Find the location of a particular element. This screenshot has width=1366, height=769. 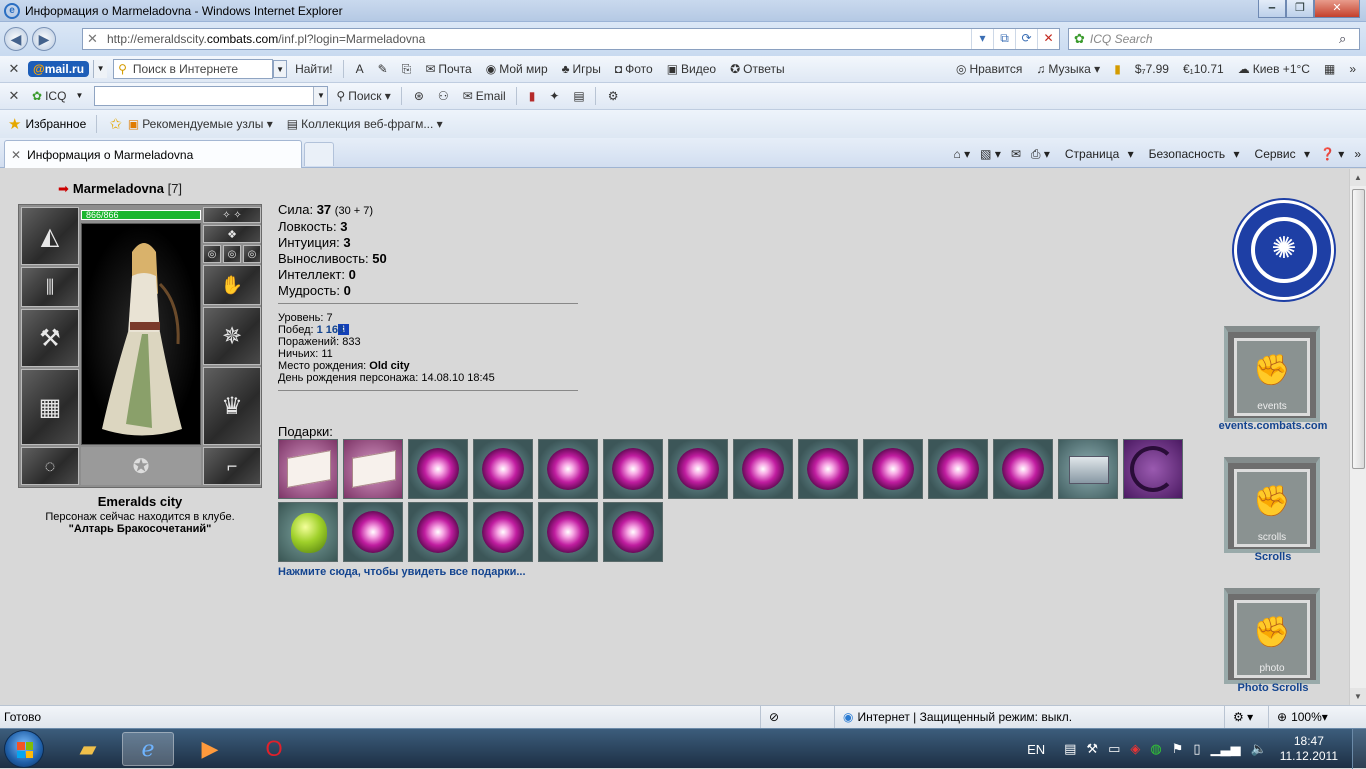

home-icon: ⌂ ▾ is located at coordinates (962, 154).